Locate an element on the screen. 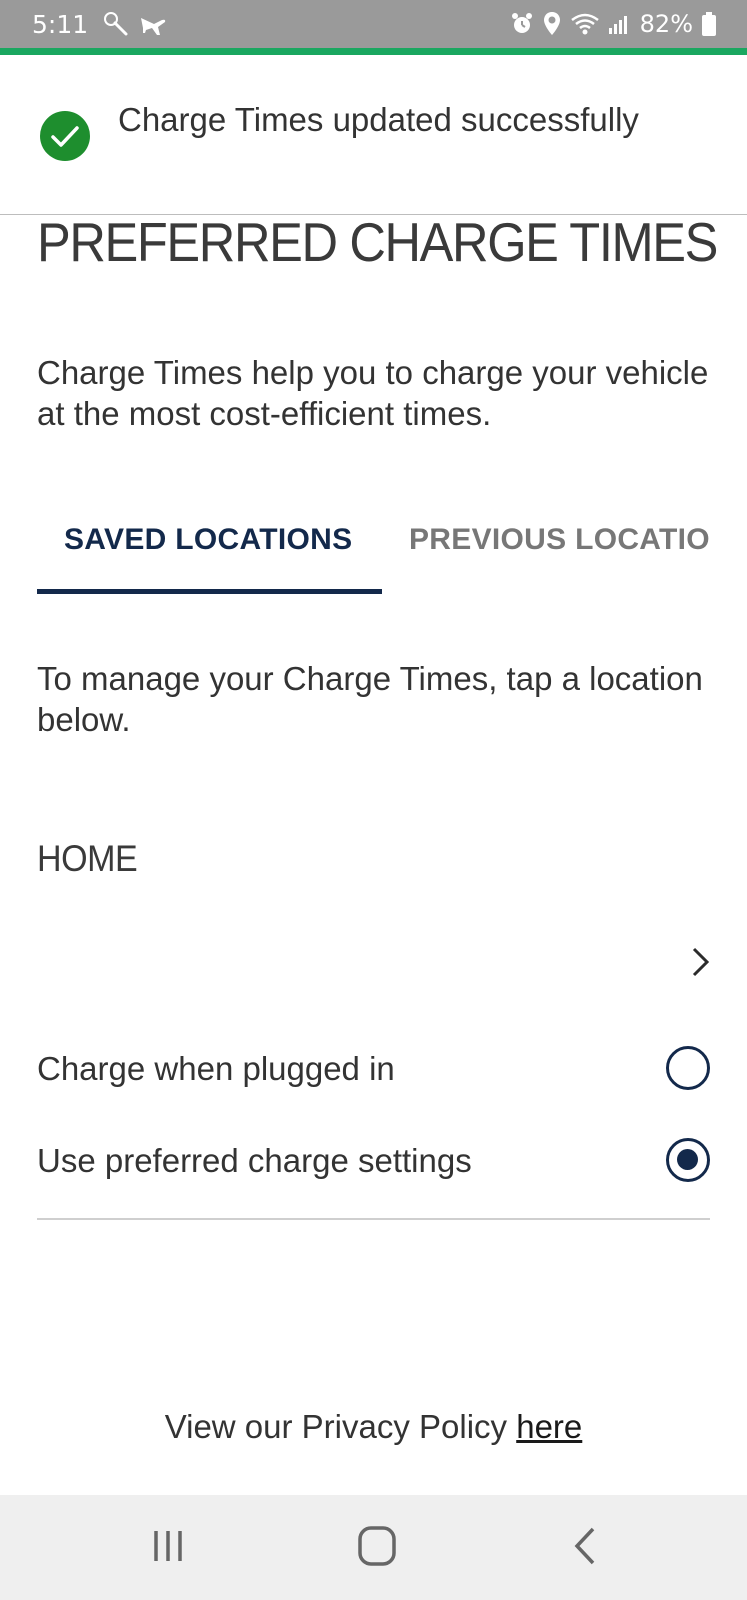  radio-selected is located at coordinates (688, 1160).